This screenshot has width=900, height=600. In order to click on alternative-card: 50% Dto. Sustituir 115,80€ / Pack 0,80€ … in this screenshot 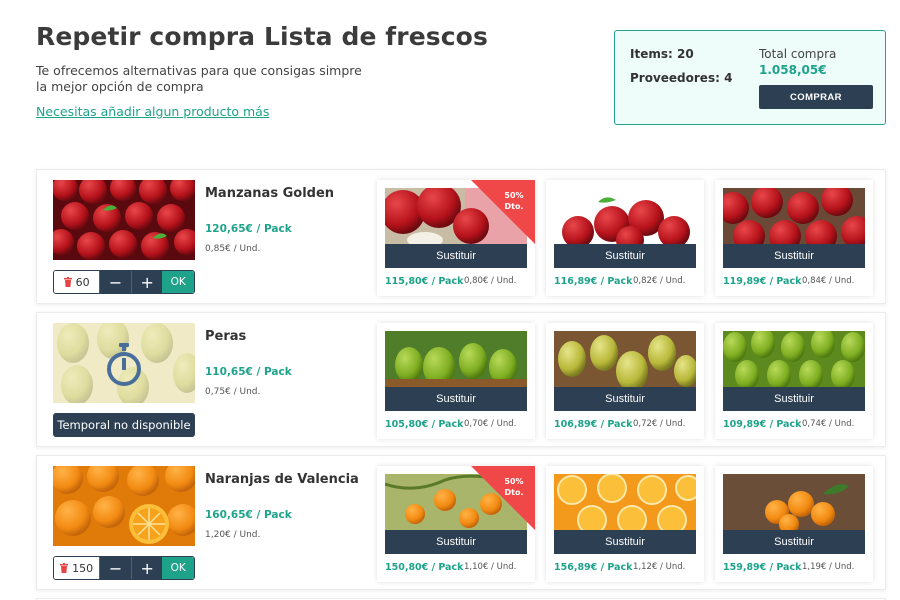, I will do `click(456, 238)`.